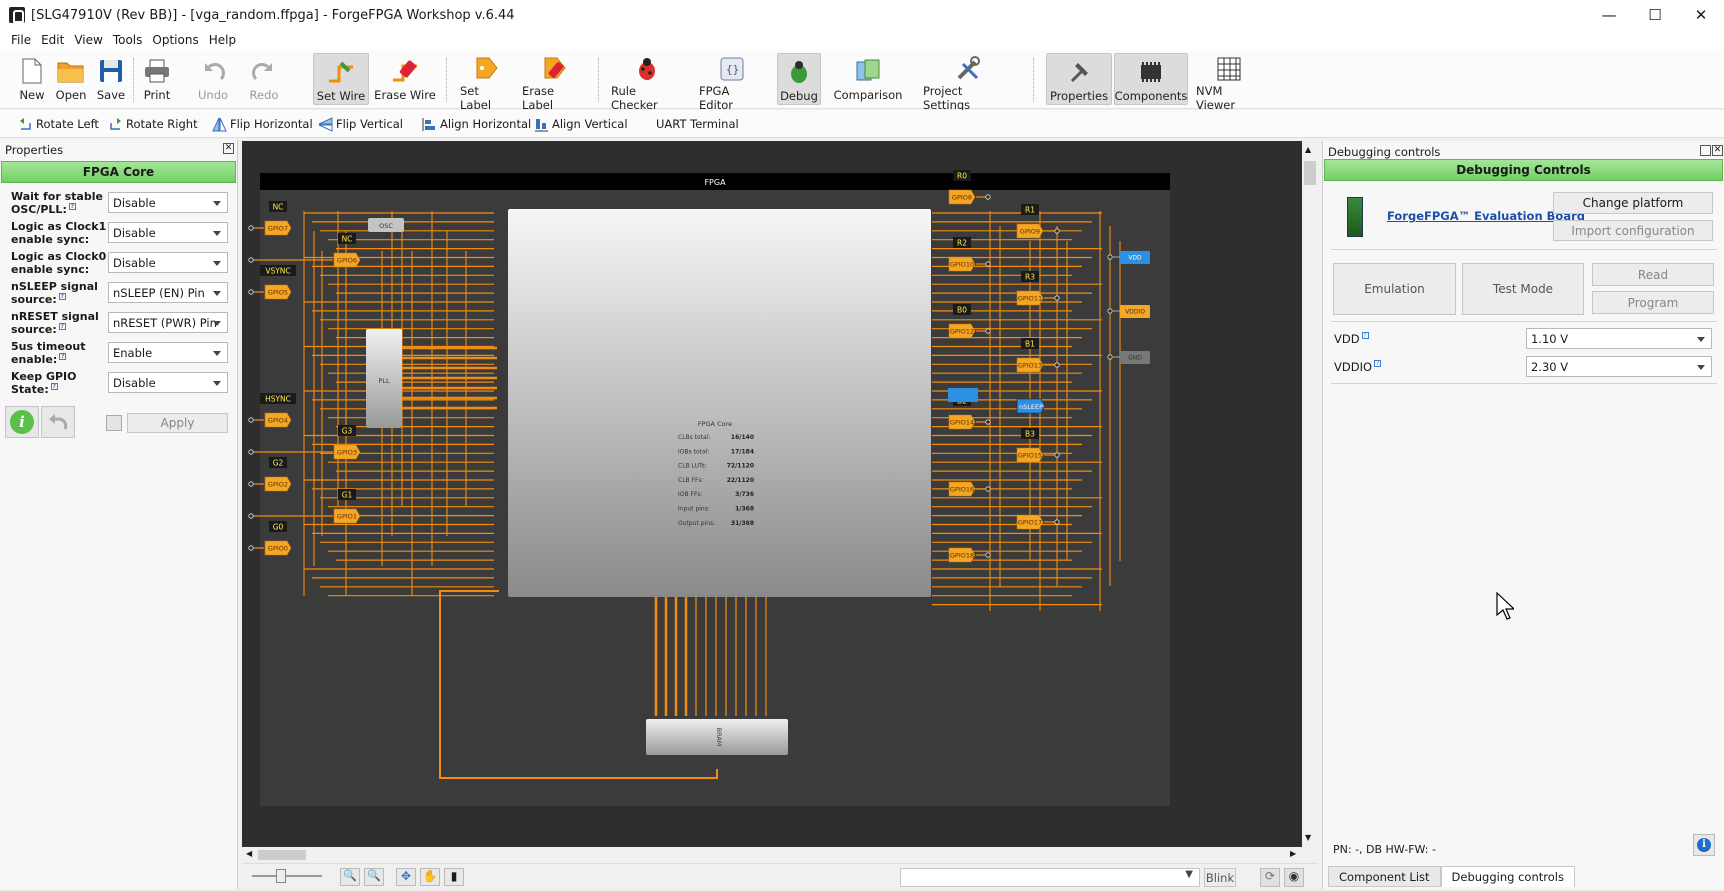  What do you see at coordinates (287, 876) in the screenshot?
I see `zoom-slider` at bounding box center [287, 876].